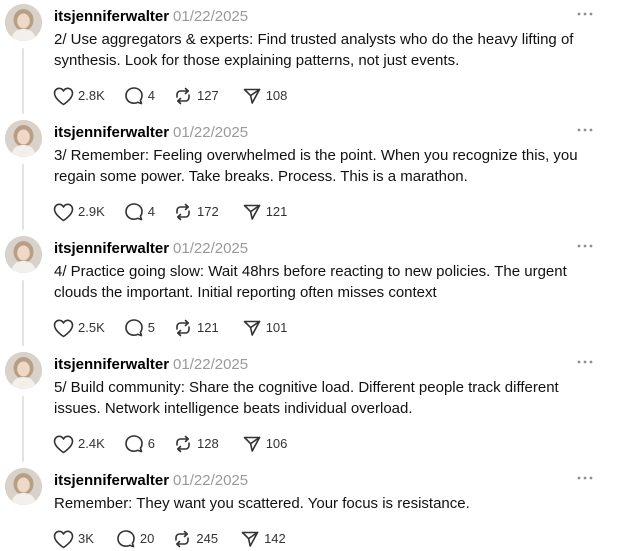  I want to click on repost-button: 172, so click(196, 212).